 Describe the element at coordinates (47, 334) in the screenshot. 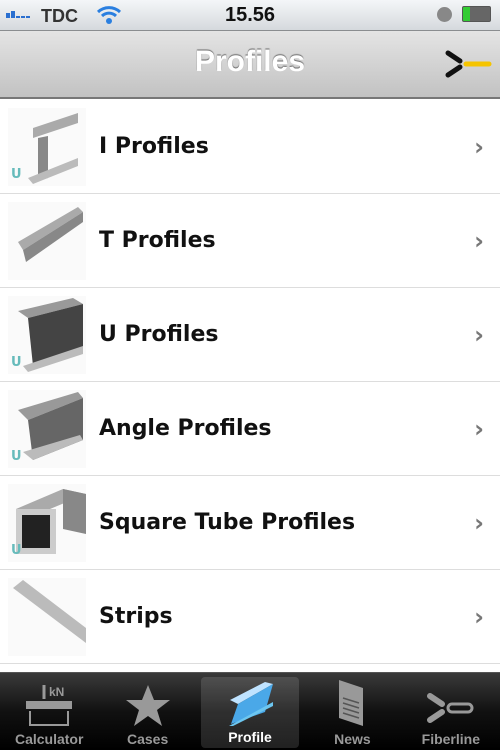

I see `u-profile-thumbnail: U` at that location.